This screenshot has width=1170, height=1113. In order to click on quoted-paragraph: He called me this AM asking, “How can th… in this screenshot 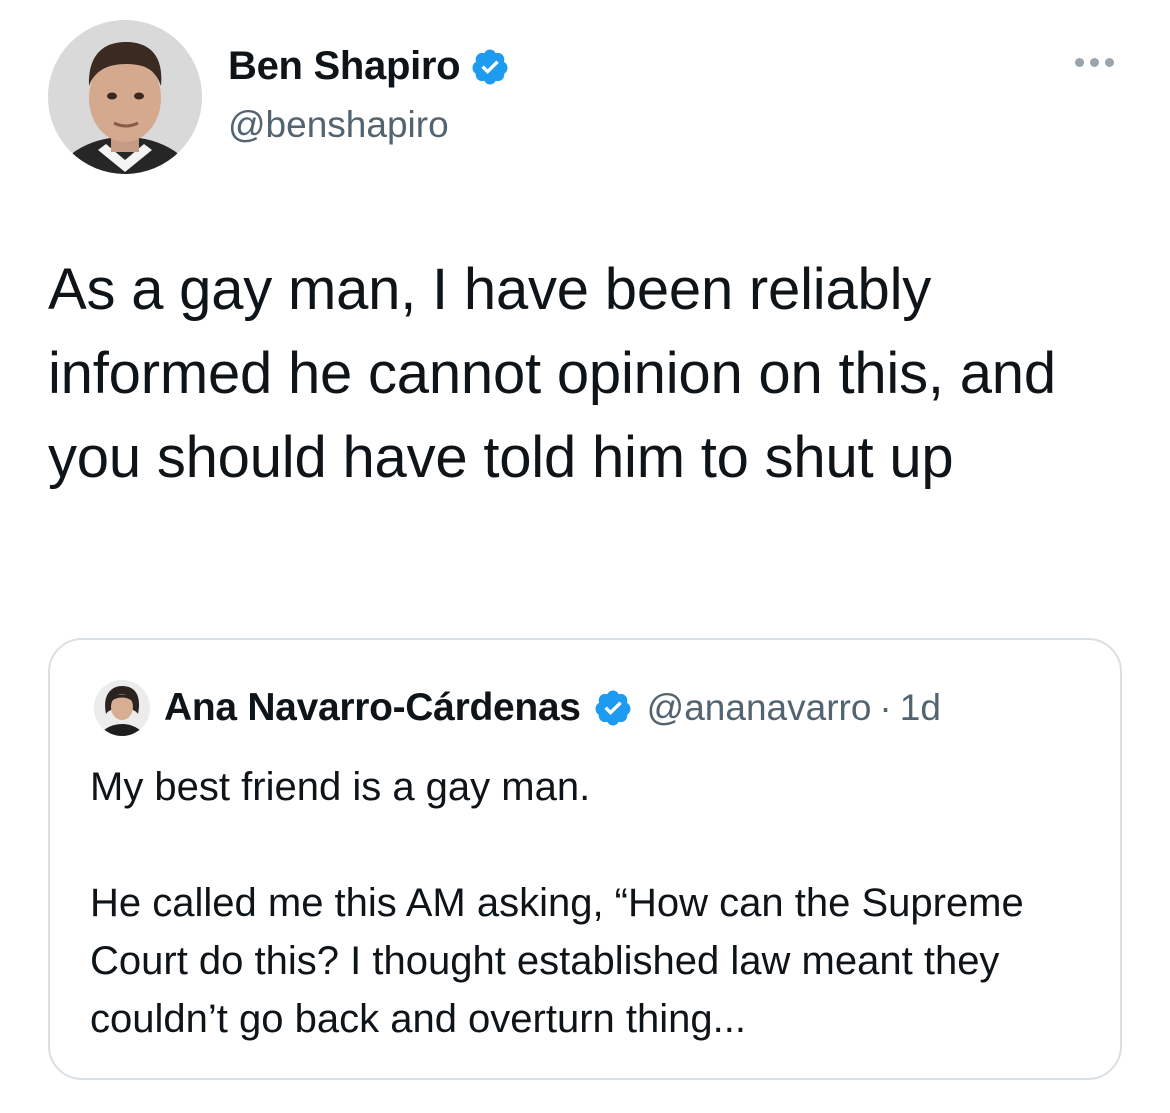, I will do `click(557, 961)`.